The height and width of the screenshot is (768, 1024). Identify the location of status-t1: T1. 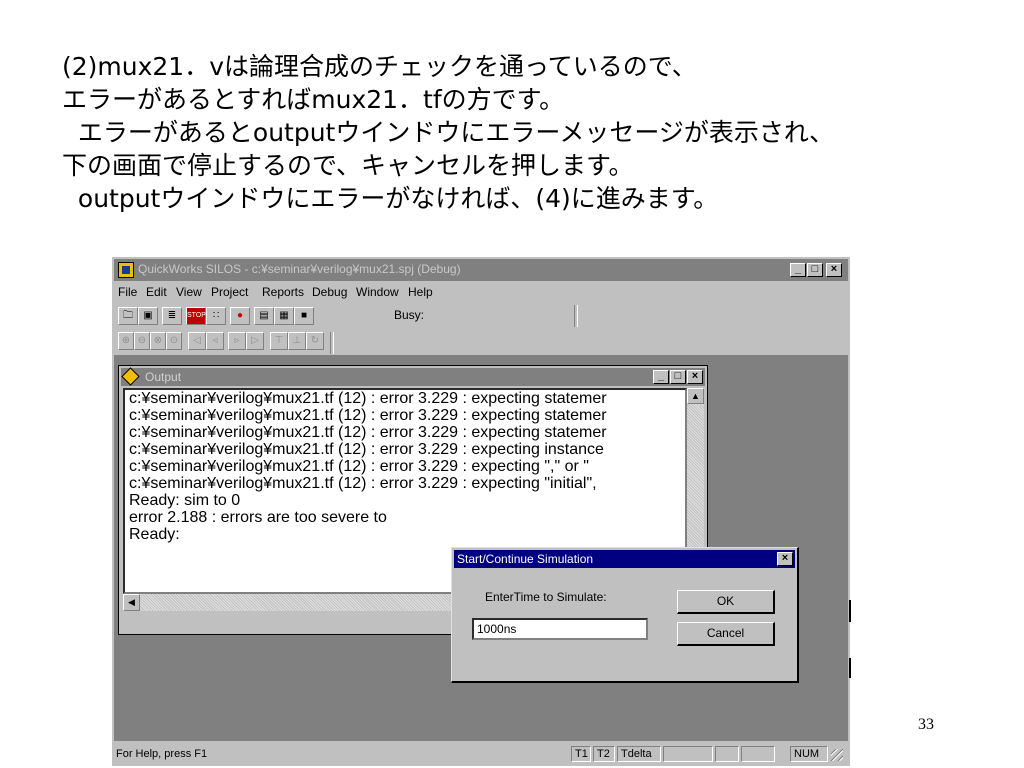
(581, 754).